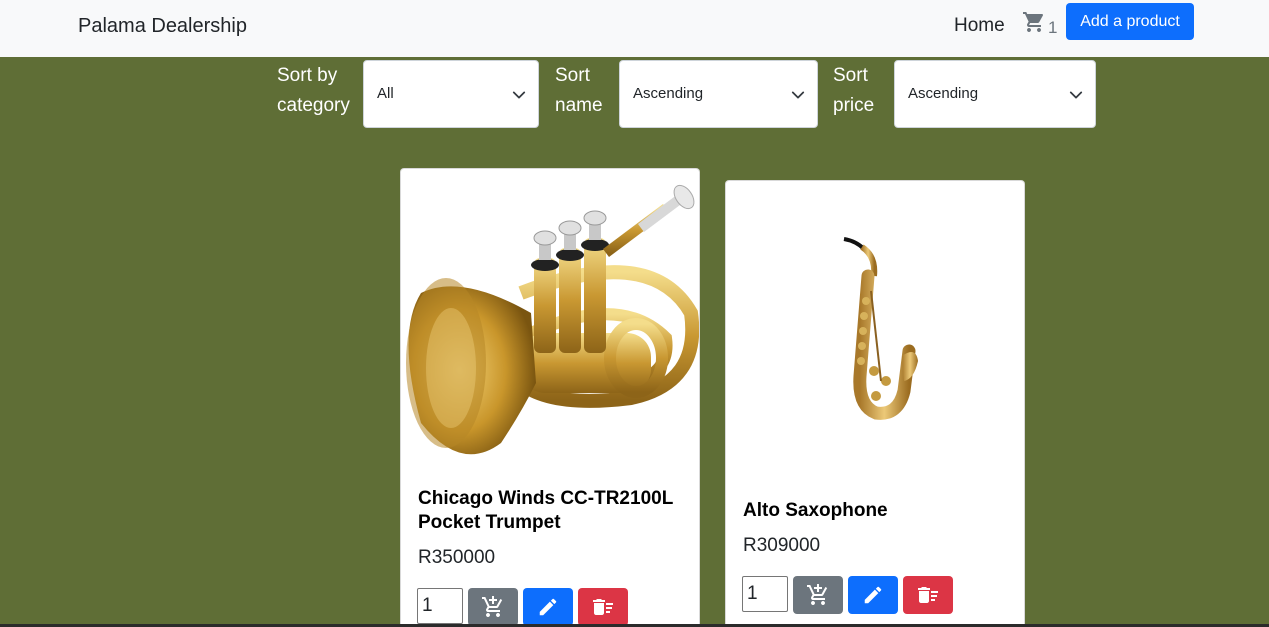 The image size is (1269, 627). What do you see at coordinates (880, 328) in the screenshot?
I see `saxophone-image` at bounding box center [880, 328].